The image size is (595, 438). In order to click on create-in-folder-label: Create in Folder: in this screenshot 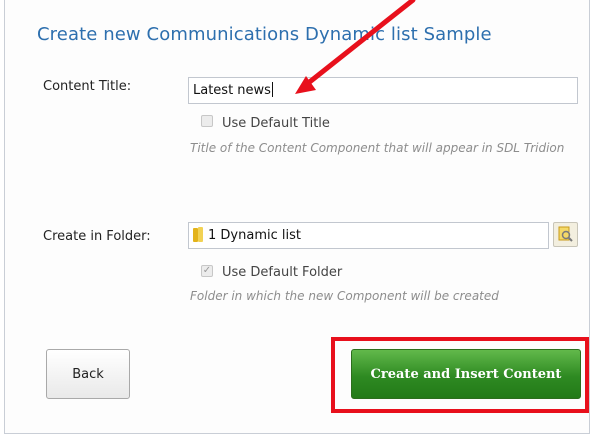, I will do `click(97, 236)`.